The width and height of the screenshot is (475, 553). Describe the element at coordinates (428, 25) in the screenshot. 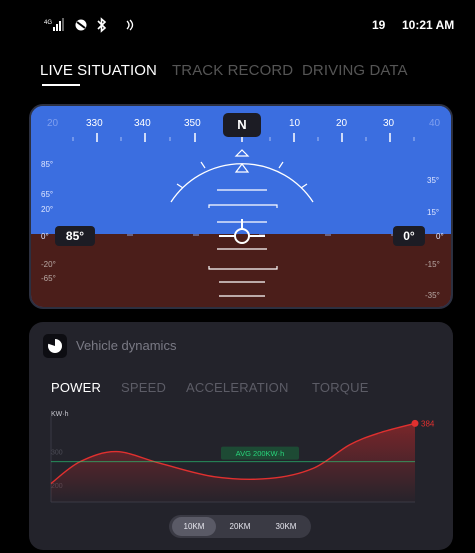

I see `clock: 10:21 AM` at that location.